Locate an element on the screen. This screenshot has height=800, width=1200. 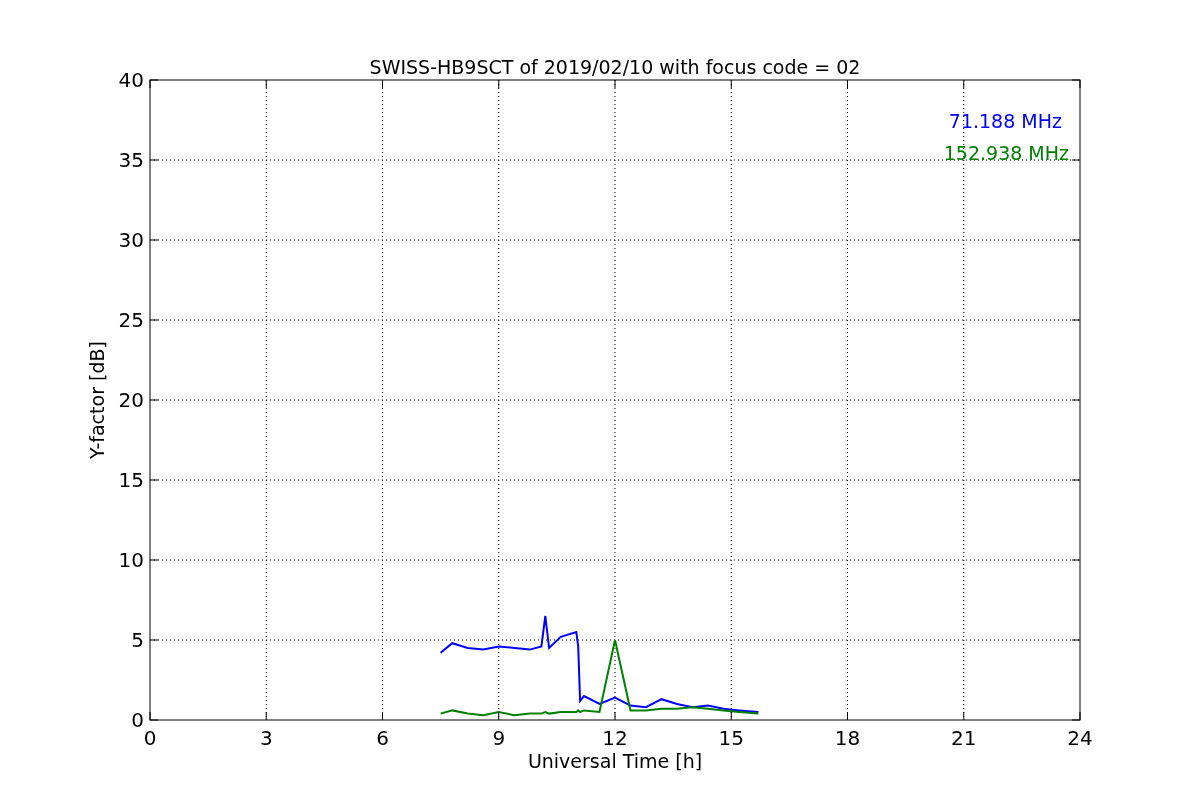
legend-label: 71.188 MHz is located at coordinates (1005, 121).